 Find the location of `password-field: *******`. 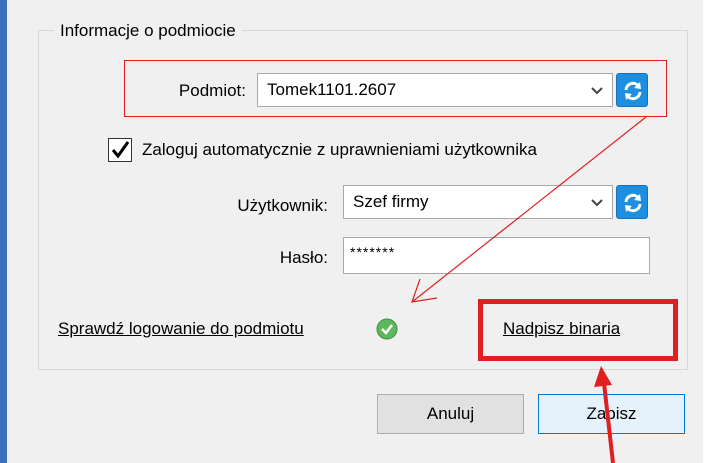

password-field: ******* is located at coordinates (496, 255).